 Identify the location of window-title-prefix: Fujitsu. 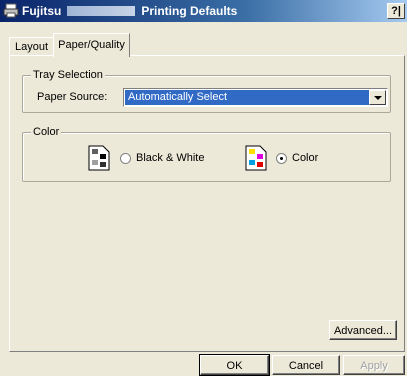
(42, 11).